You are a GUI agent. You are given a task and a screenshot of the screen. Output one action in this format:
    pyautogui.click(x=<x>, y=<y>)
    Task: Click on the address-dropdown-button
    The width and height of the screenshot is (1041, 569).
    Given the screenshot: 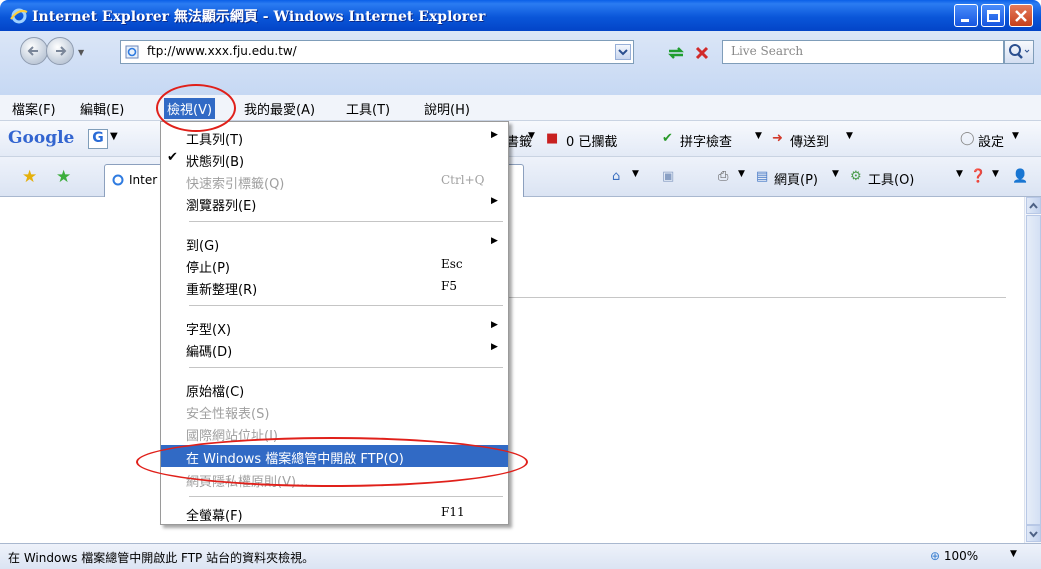 What is the action you would take?
    pyautogui.click(x=623, y=52)
    